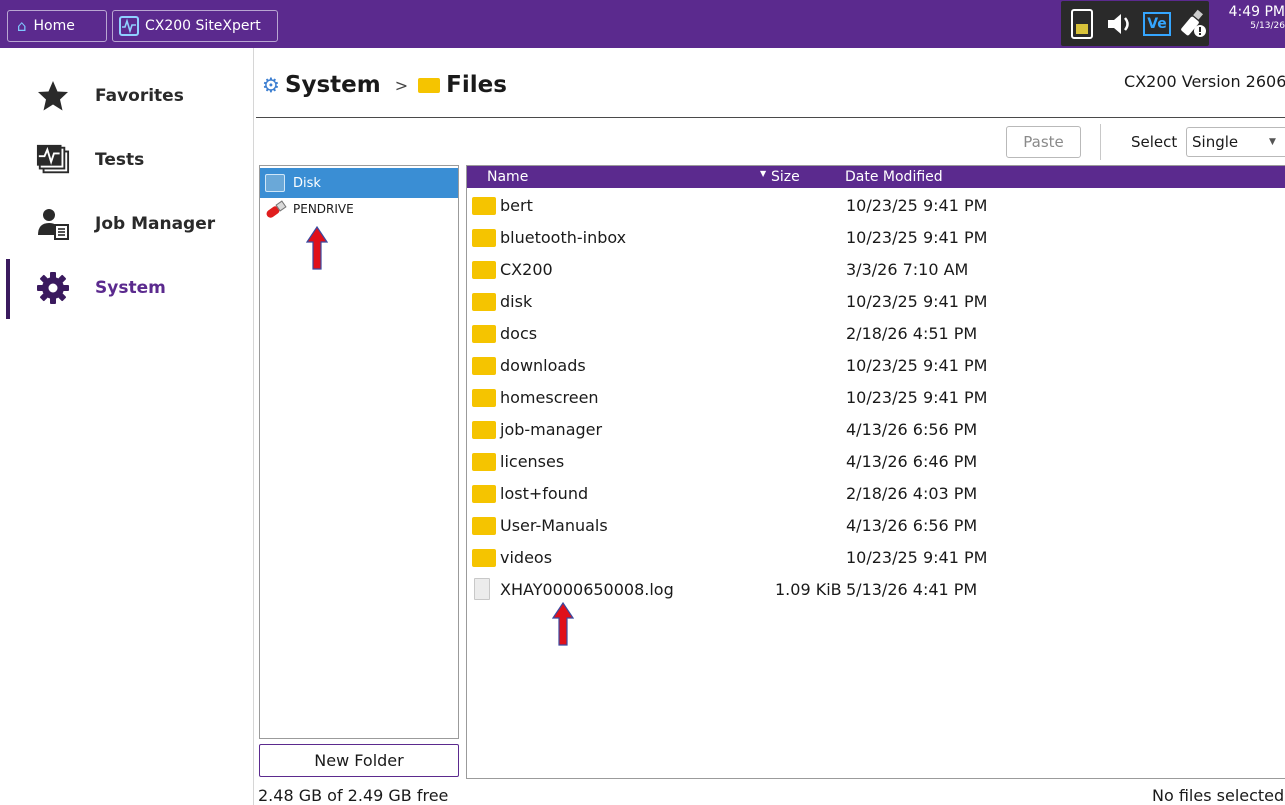 Image resolution: width=1285 pixels, height=805 pixels. What do you see at coordinates (359, 183) in the screenshot?
I see `tree-item-disk: Disk` at bounding box center [359, 183].